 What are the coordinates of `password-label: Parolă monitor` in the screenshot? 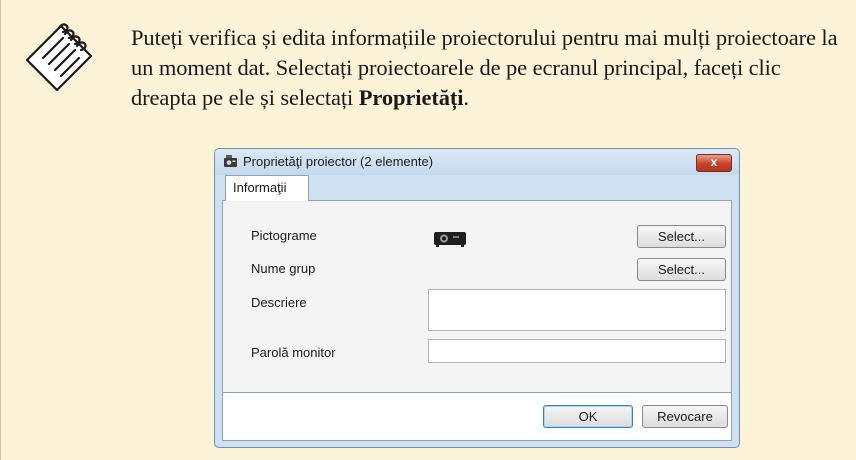 It's located at (293, 352).